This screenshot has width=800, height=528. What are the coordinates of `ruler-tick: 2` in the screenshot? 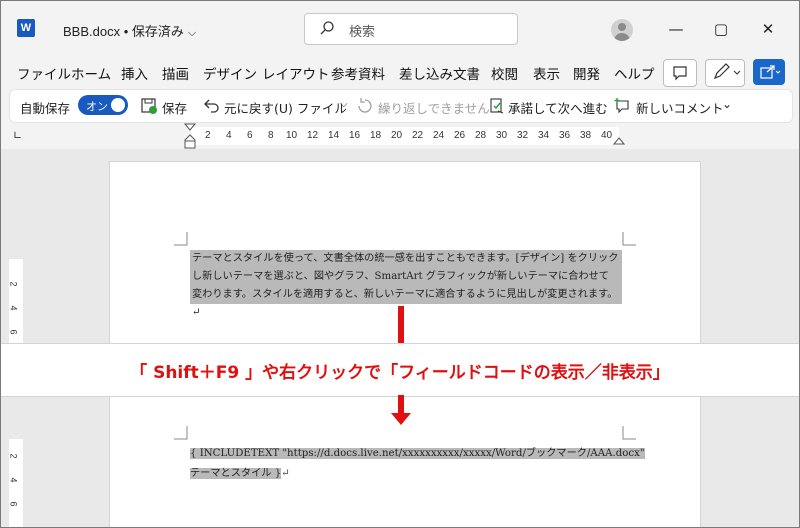 It's located at (208, 135).